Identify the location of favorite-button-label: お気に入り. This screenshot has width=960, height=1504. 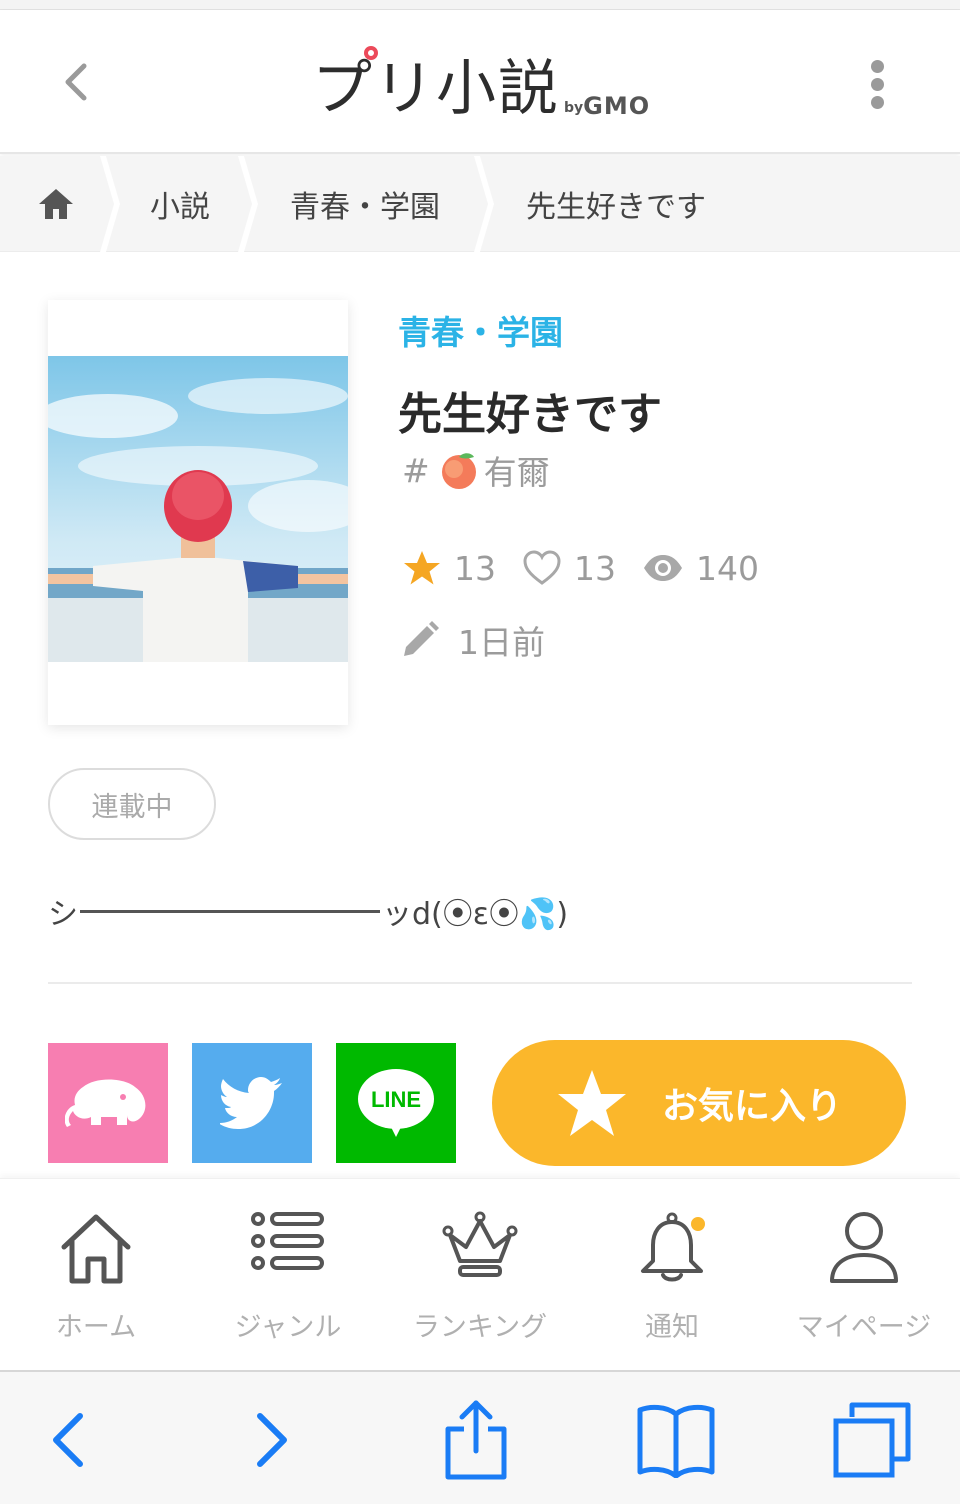
(751, 1106).